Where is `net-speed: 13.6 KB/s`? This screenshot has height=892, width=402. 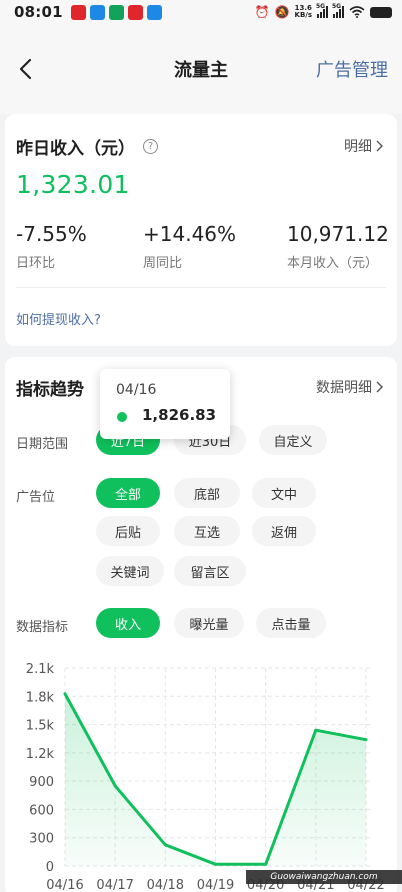 net-speed: 13.6 KB/s is located at coordinates (303, 11).